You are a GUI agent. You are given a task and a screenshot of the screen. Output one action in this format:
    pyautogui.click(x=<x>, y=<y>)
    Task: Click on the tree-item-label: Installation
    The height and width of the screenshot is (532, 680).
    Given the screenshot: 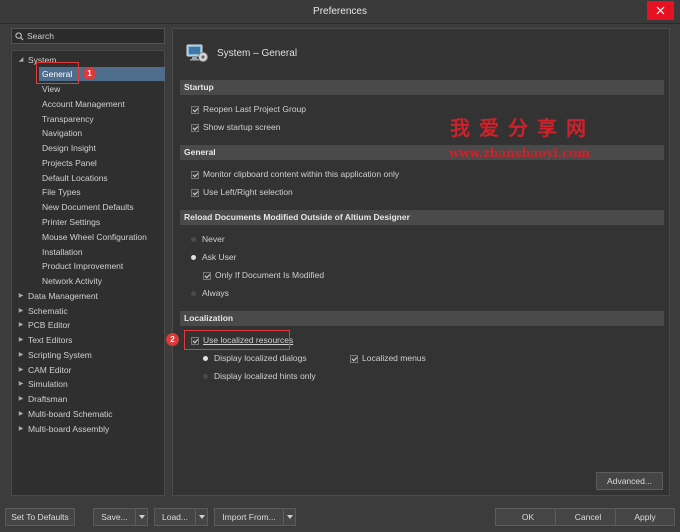 What is the action you would take?
    pyautogui.click(x=62, y=252)
    